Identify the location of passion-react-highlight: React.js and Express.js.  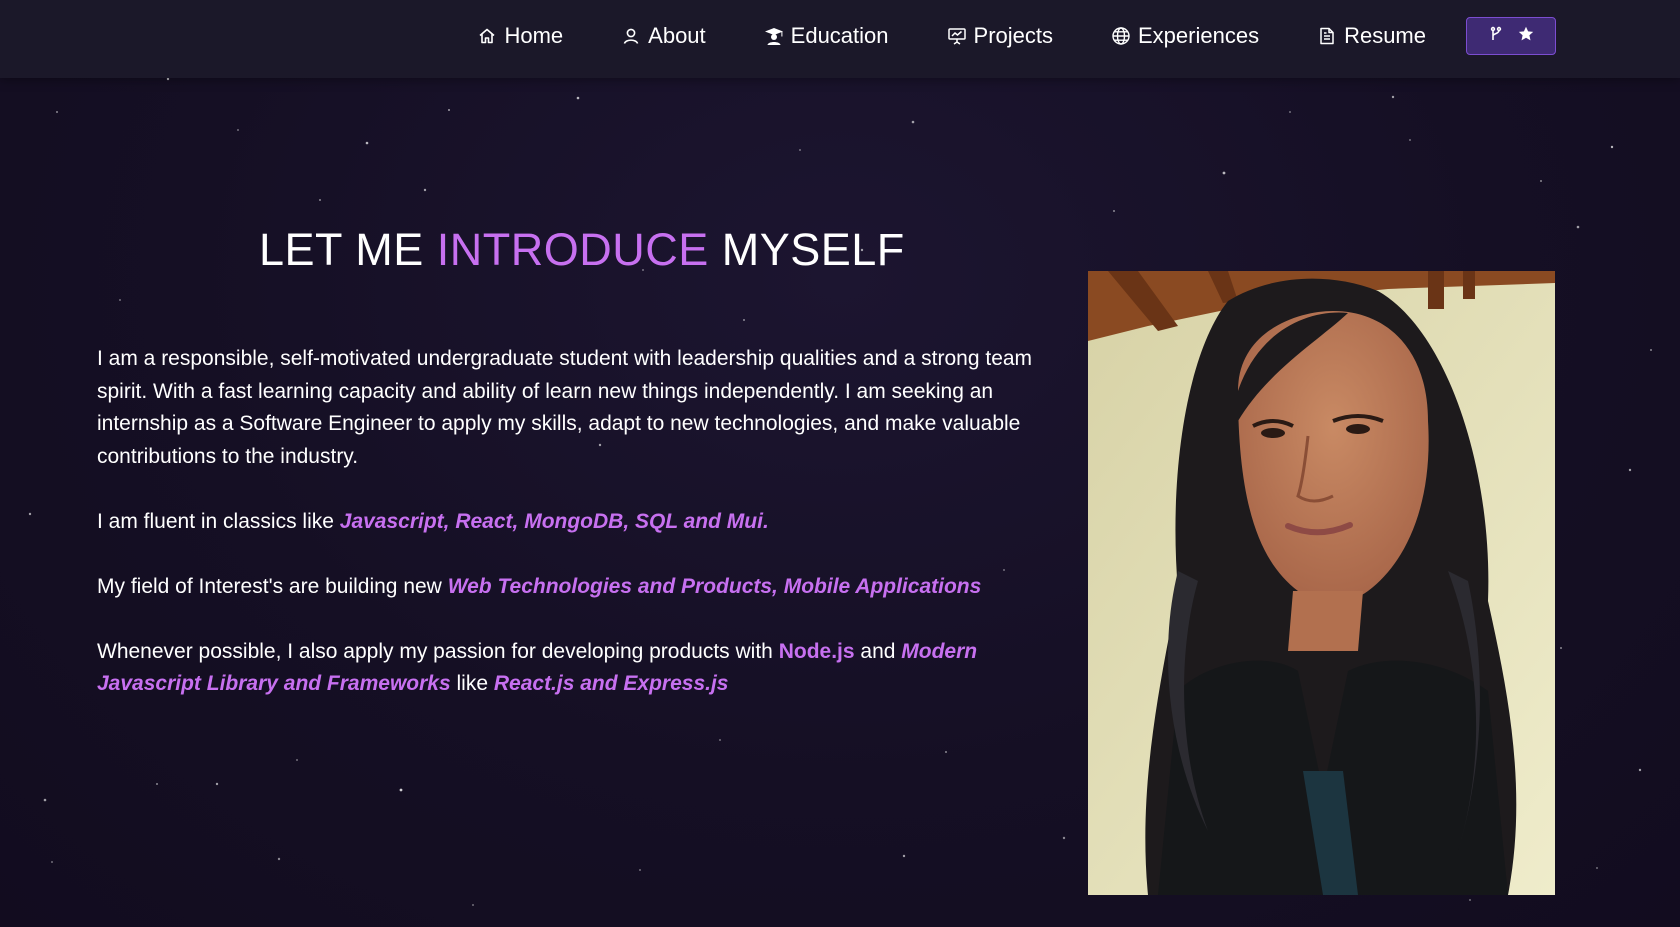
(611, 683).